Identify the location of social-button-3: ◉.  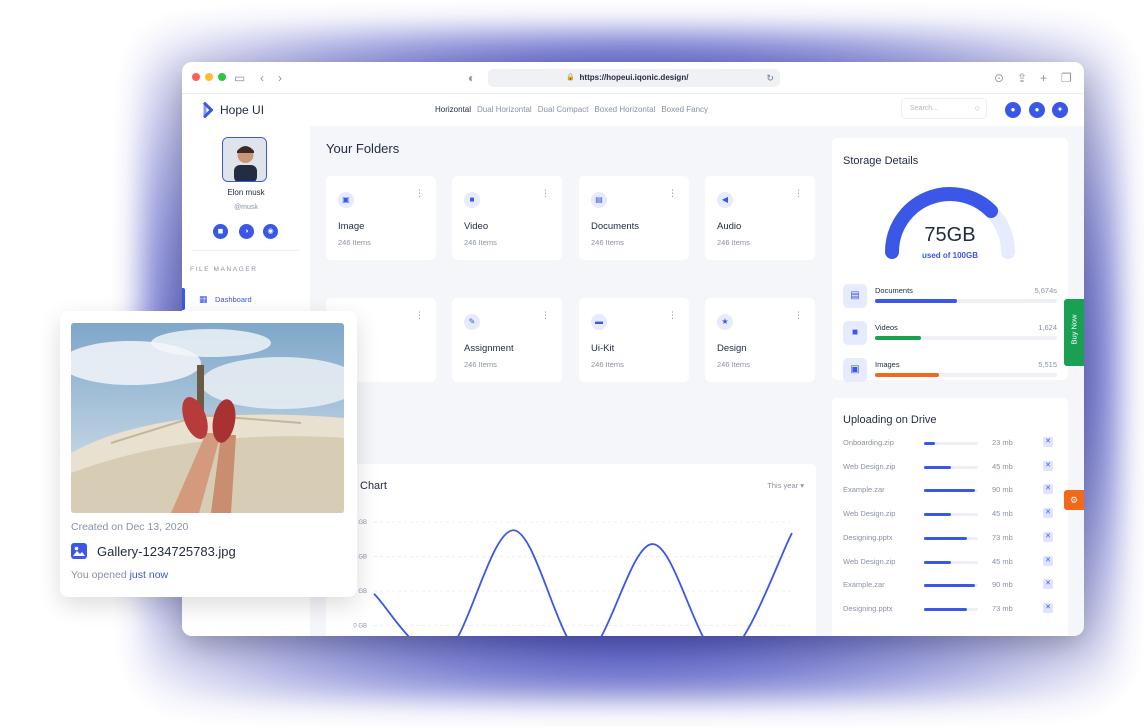
(270, 231).